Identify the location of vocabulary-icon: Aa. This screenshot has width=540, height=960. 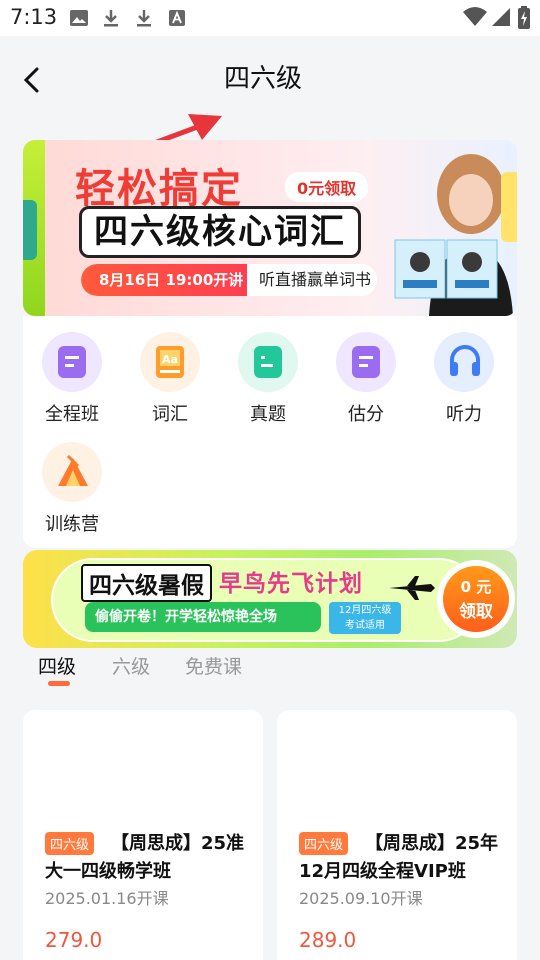
(170, 362).